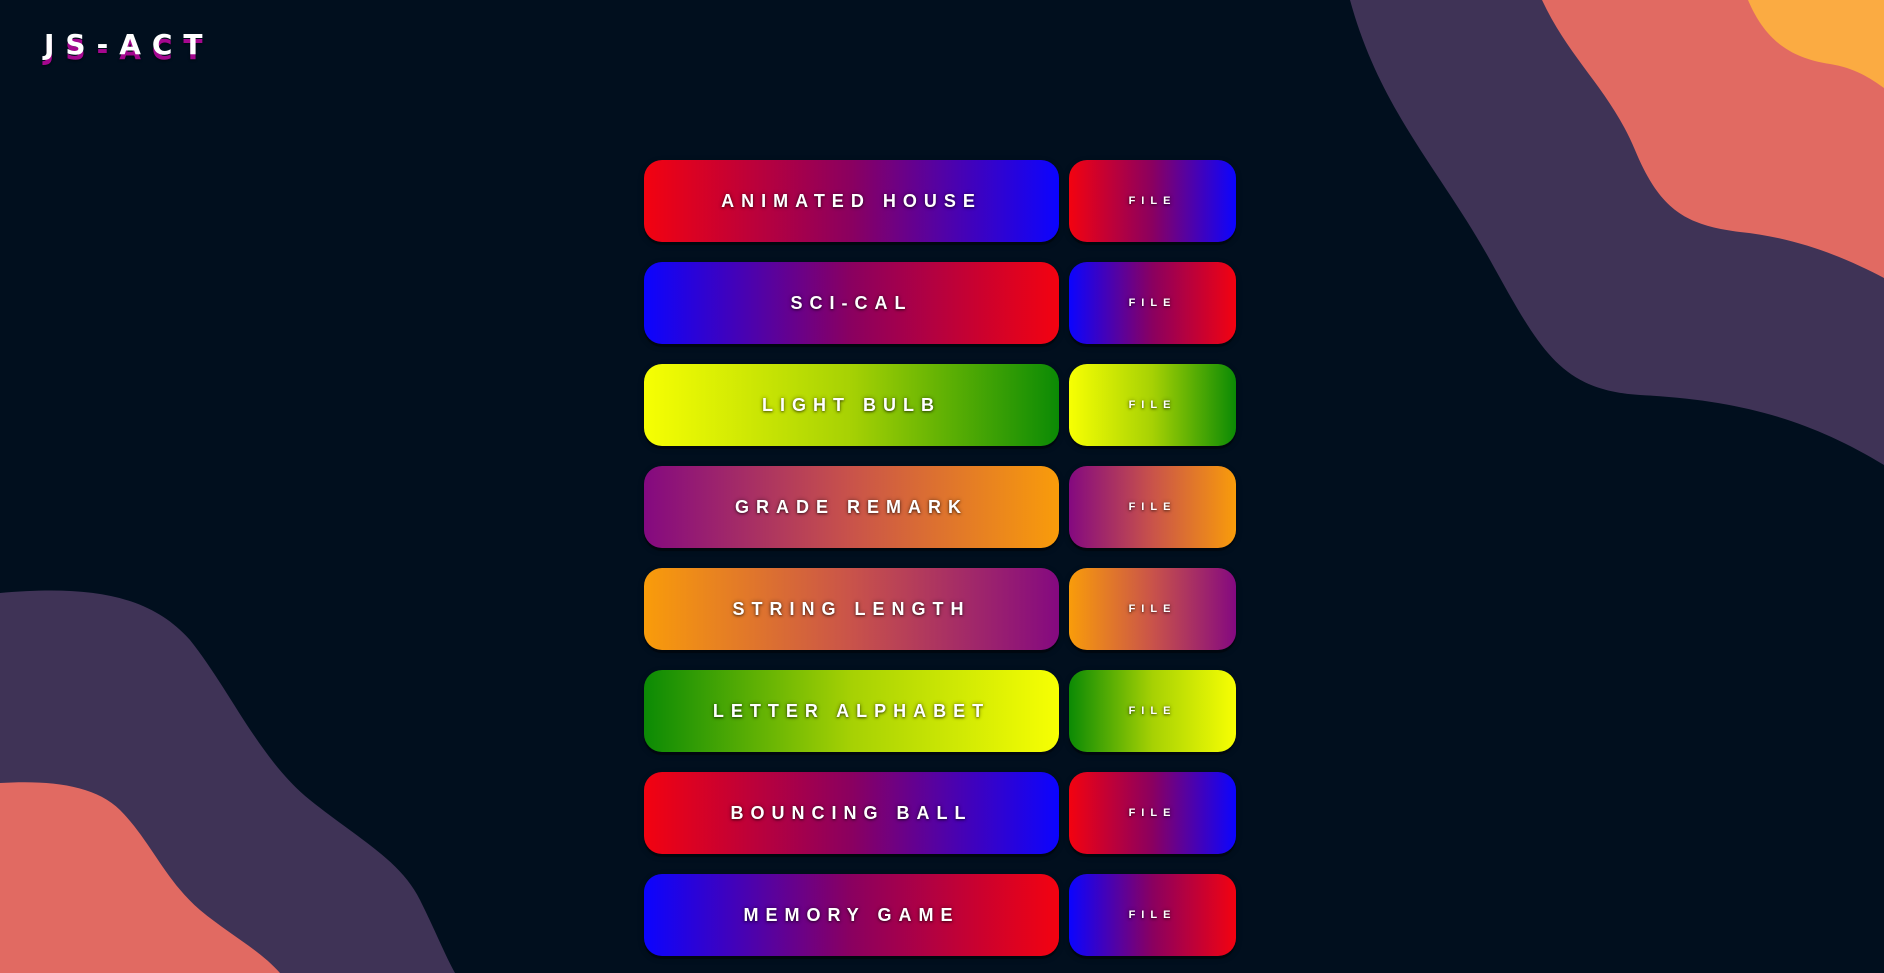 The height and width of the screenshot is (973, 1884). I want to click on blob-top-right-purple, so click(1617, 232).